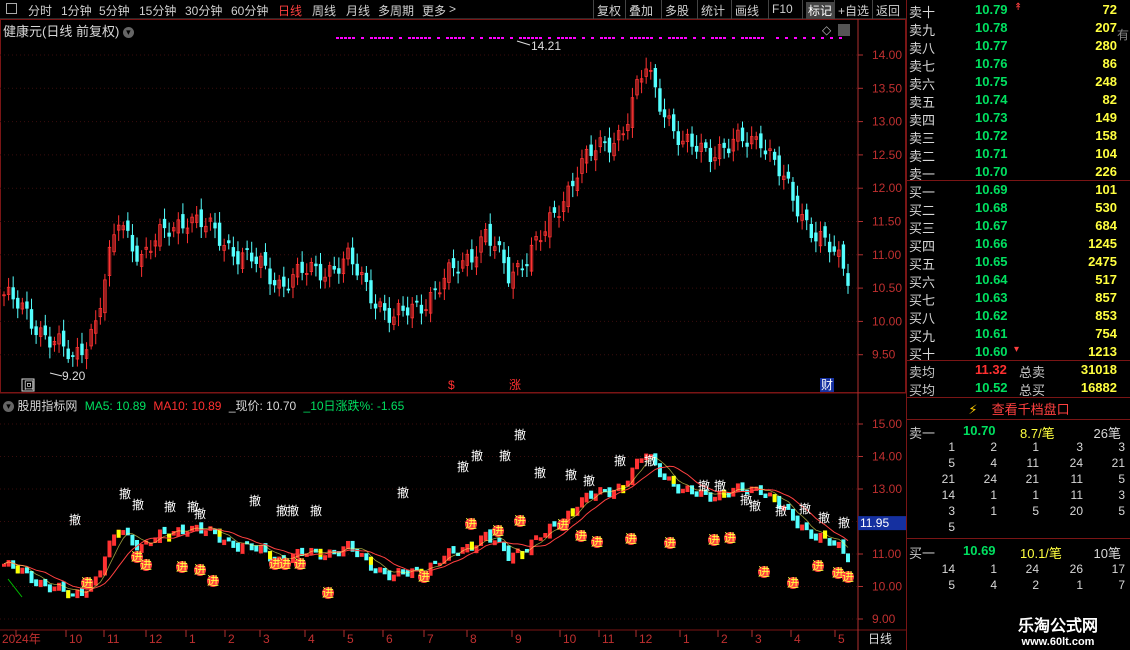  What do you see at coordinates (1018, 409) in the screenshot?
I see `depth-view-button: ⚡ 查看千档盘口` at bounding box center [1018, 409].